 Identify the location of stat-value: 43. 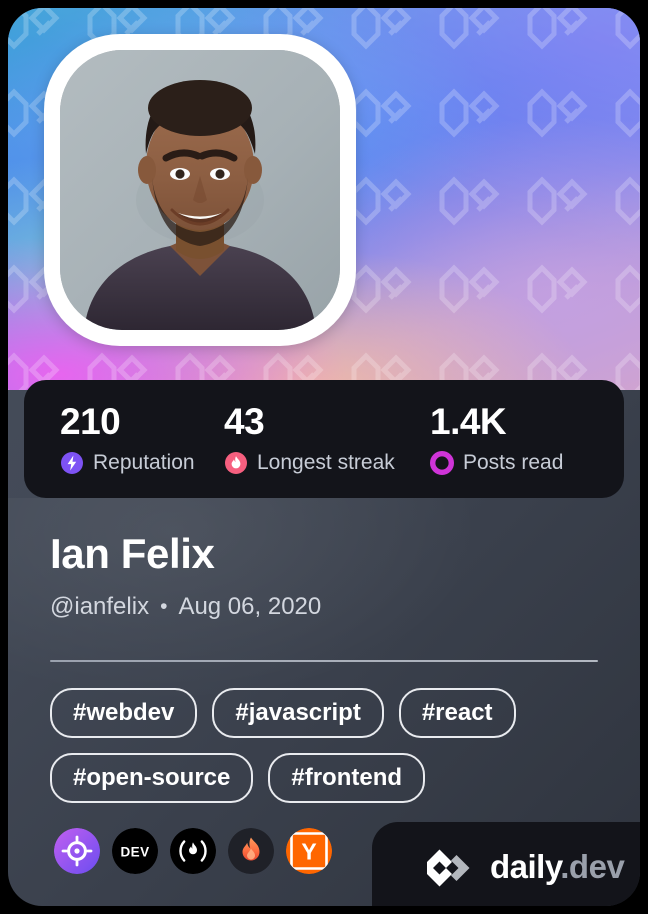
(244, 421).